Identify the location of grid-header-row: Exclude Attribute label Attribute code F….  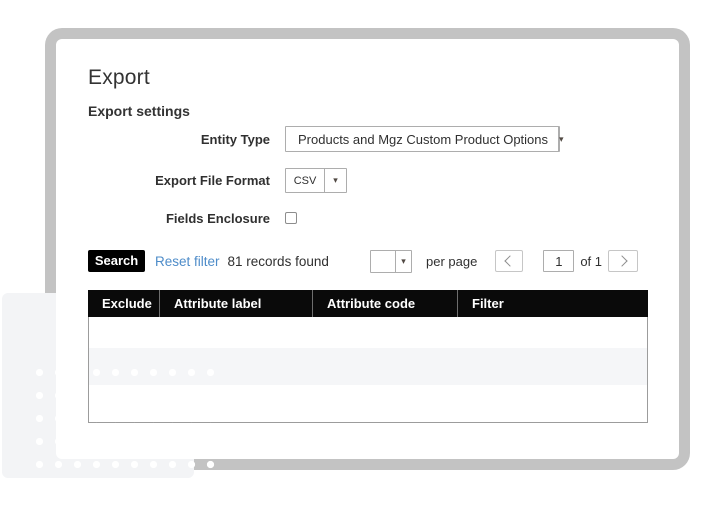
(368, 303).